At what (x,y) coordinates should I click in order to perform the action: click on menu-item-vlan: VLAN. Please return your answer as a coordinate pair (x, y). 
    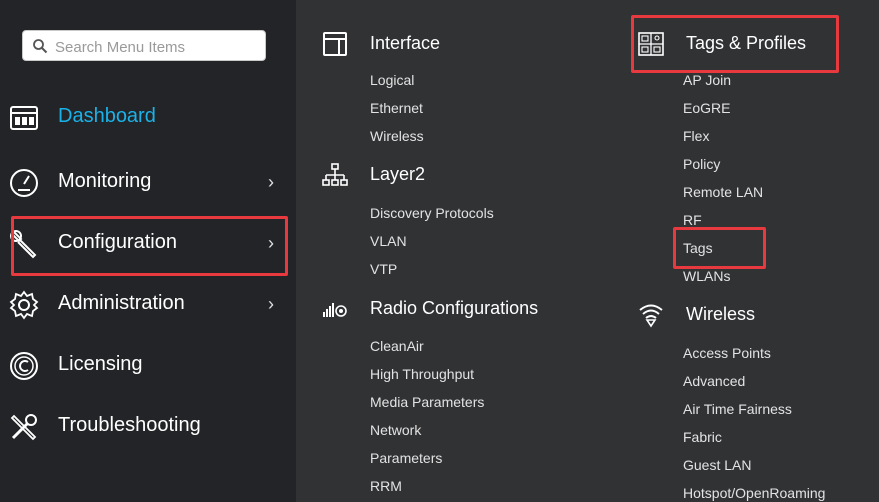
    Looking at the image, I should click on (388, 241).